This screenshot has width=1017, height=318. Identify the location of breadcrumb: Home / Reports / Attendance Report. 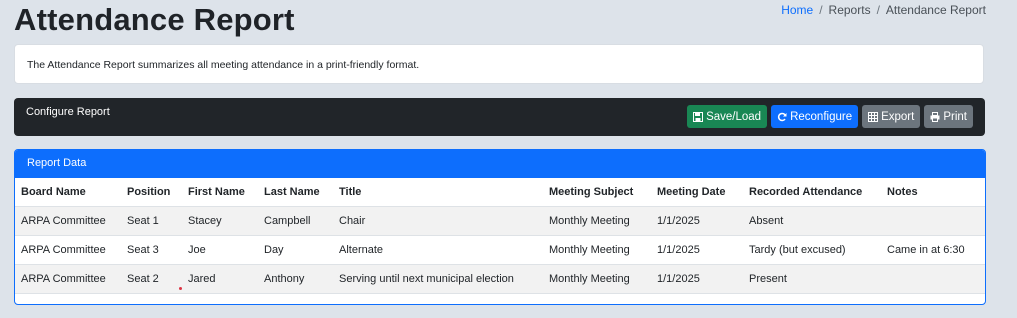
(883, 10).